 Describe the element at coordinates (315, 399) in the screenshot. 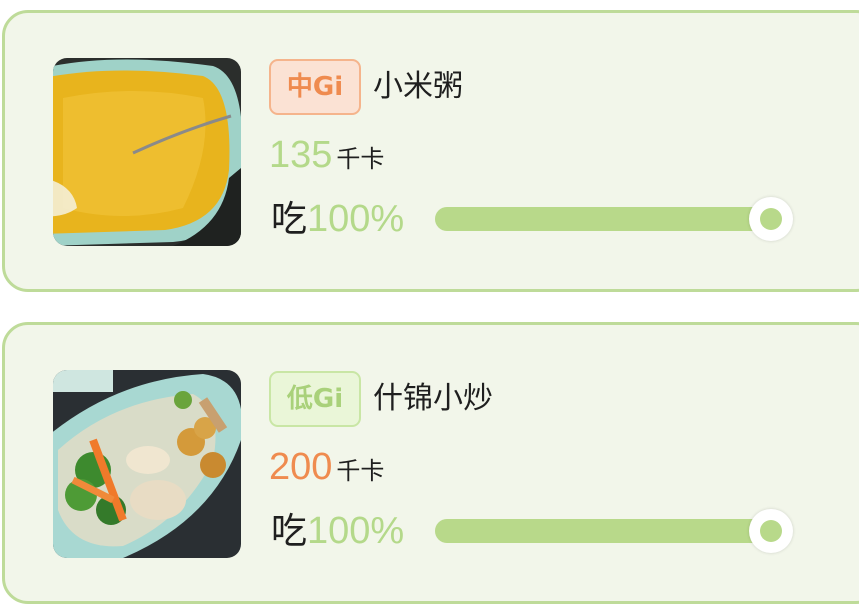

I see `gi-badge: 低Gi` at that location.